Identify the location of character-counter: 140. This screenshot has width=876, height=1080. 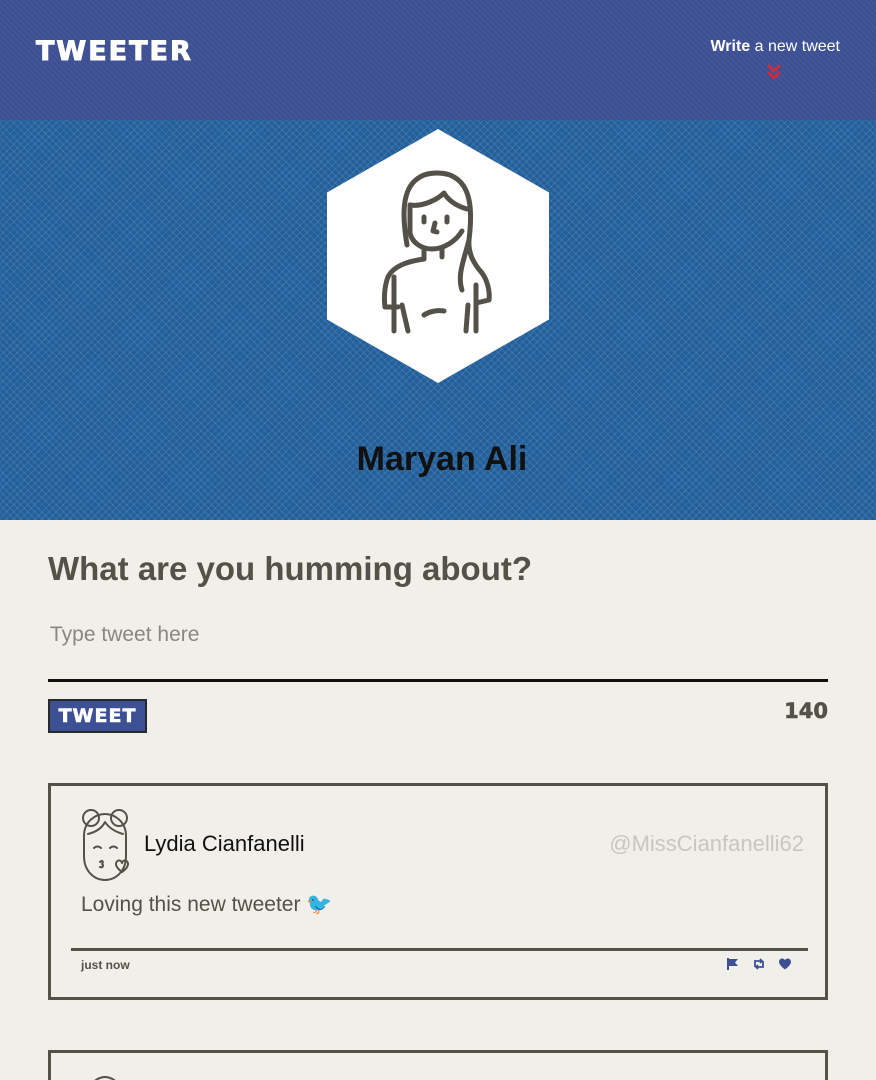
(806, 711).